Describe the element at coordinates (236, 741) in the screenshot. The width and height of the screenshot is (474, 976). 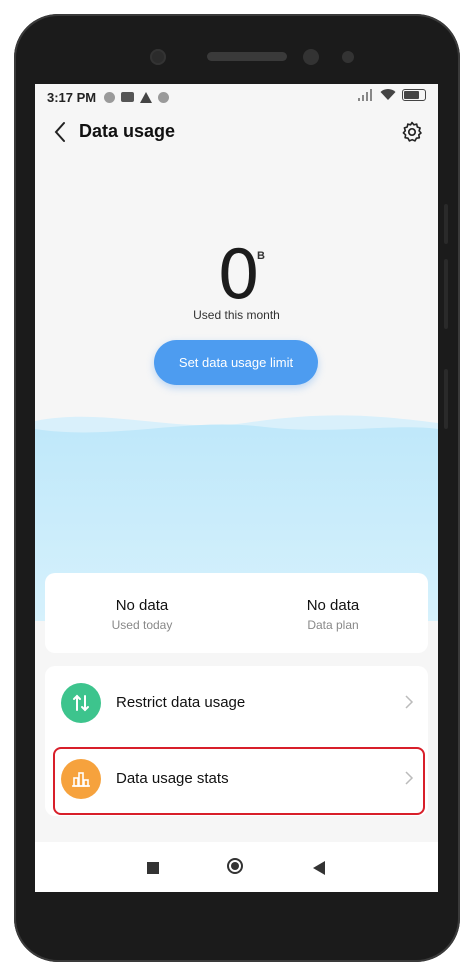
I see `menu-card: Restrict data usage Data usage stats` at that location.